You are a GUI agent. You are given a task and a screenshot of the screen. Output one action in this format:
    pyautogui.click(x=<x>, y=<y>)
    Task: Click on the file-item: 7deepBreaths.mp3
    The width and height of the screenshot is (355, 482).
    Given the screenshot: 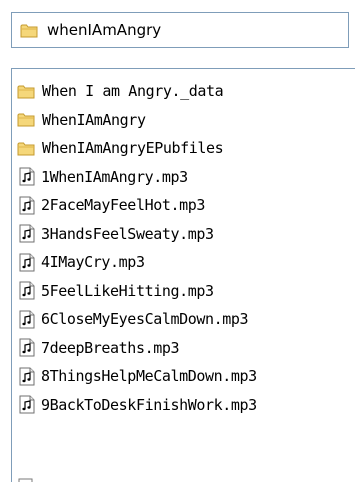 What is the action you would take?
    pyautogui.click(x=183, y=348)
    